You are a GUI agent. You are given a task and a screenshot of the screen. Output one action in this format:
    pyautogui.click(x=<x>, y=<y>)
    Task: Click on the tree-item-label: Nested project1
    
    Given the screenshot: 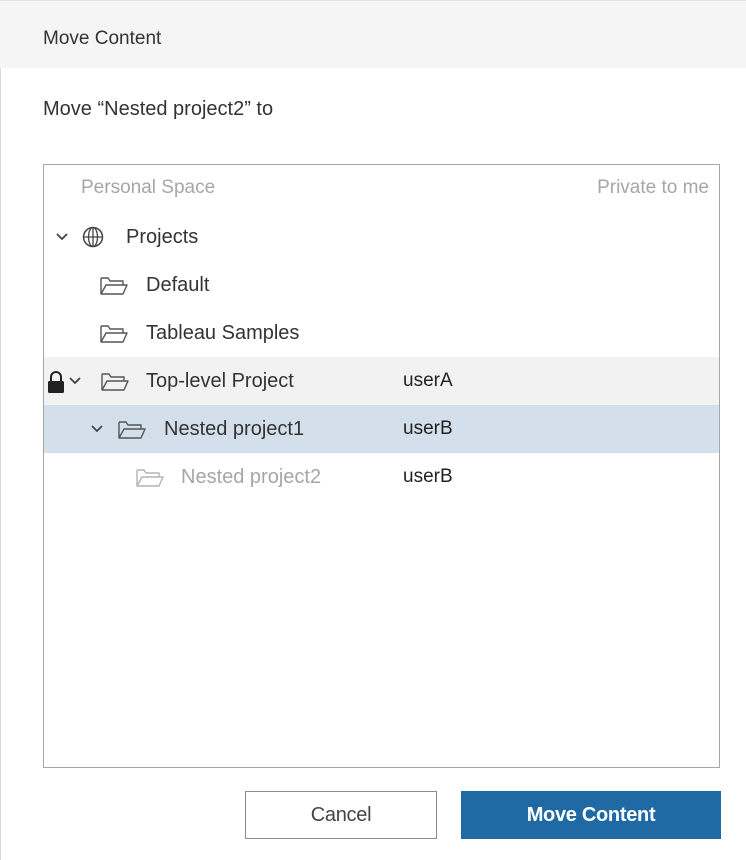 What is the action you would take?
    pyautogui.click(x=234, y=429)
    